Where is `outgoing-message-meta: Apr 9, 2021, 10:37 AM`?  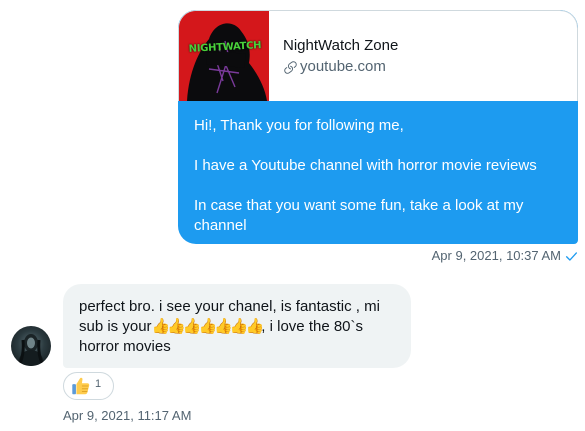 outgoing-message-meta: Apr 9, 2021, 10:37 AM is located at coordinates (505, 256).